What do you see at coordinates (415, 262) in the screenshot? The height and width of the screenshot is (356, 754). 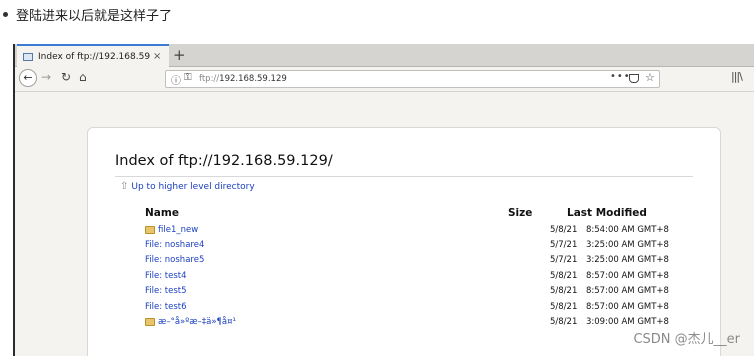 I see `listing-row: File: noshare5 5/7/21 3:25:00 AM GMT+8` at bounding box center [415, 262].